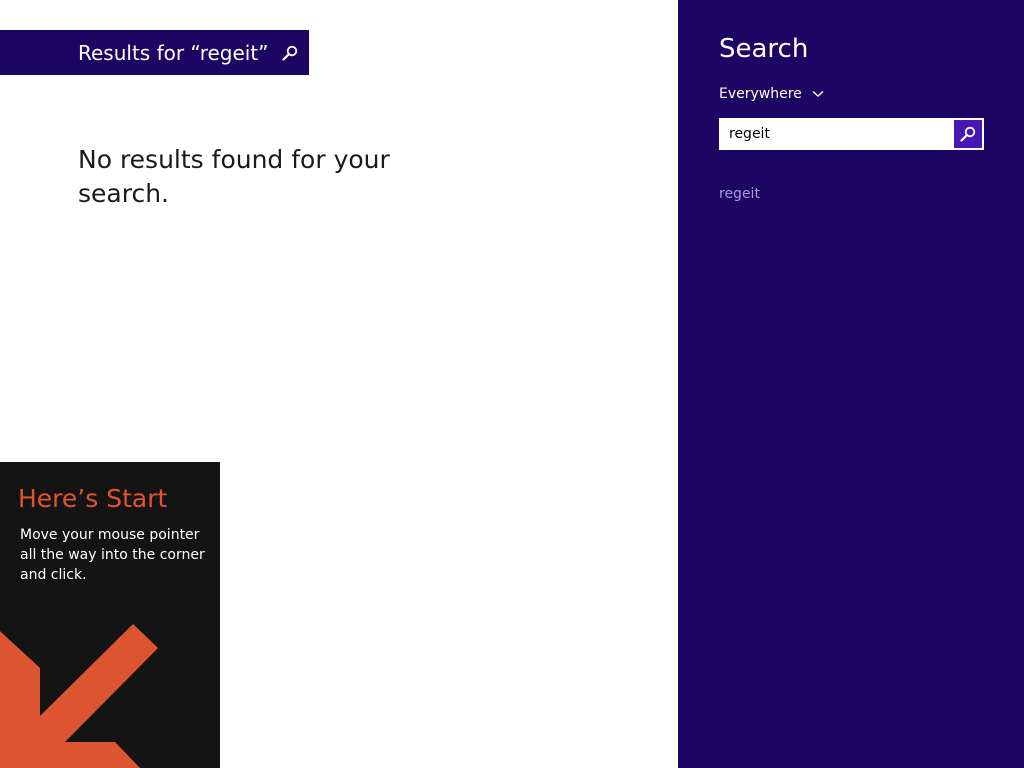 The height and width of the screenshot is (768, 1024). Describe the element at coordinates (93, 498) in the screenshot. I see `start-tip-title: Here’s Start` at that location.